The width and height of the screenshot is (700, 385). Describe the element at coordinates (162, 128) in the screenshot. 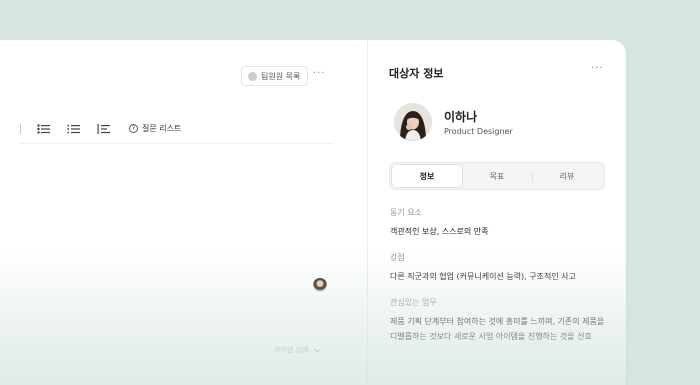

I see `question-list-label: 질문 리스트` at that location.